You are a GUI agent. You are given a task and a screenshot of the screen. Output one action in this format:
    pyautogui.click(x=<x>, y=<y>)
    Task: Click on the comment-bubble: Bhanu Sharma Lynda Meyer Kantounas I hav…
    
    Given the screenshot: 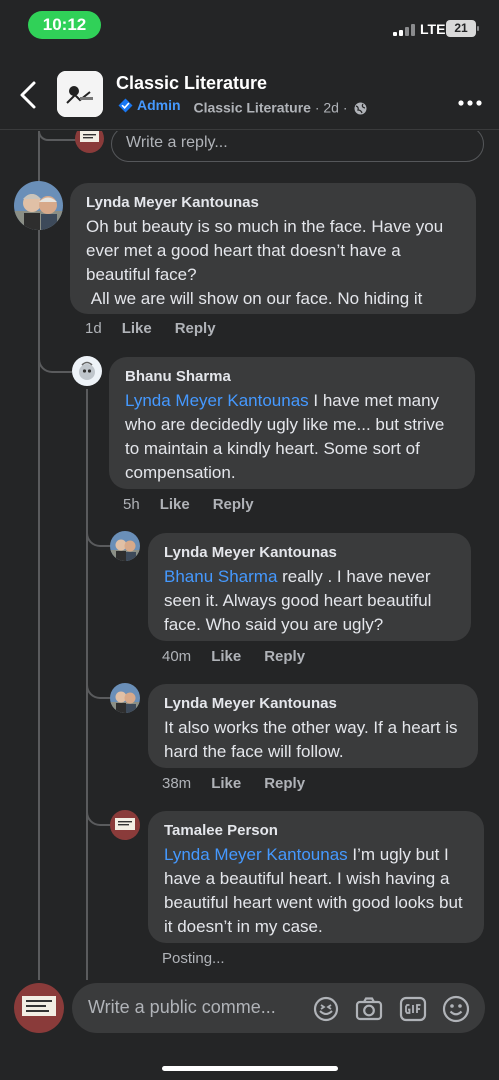 What is the action you would take?
    pyautogui.click(x=292, y=423)
    